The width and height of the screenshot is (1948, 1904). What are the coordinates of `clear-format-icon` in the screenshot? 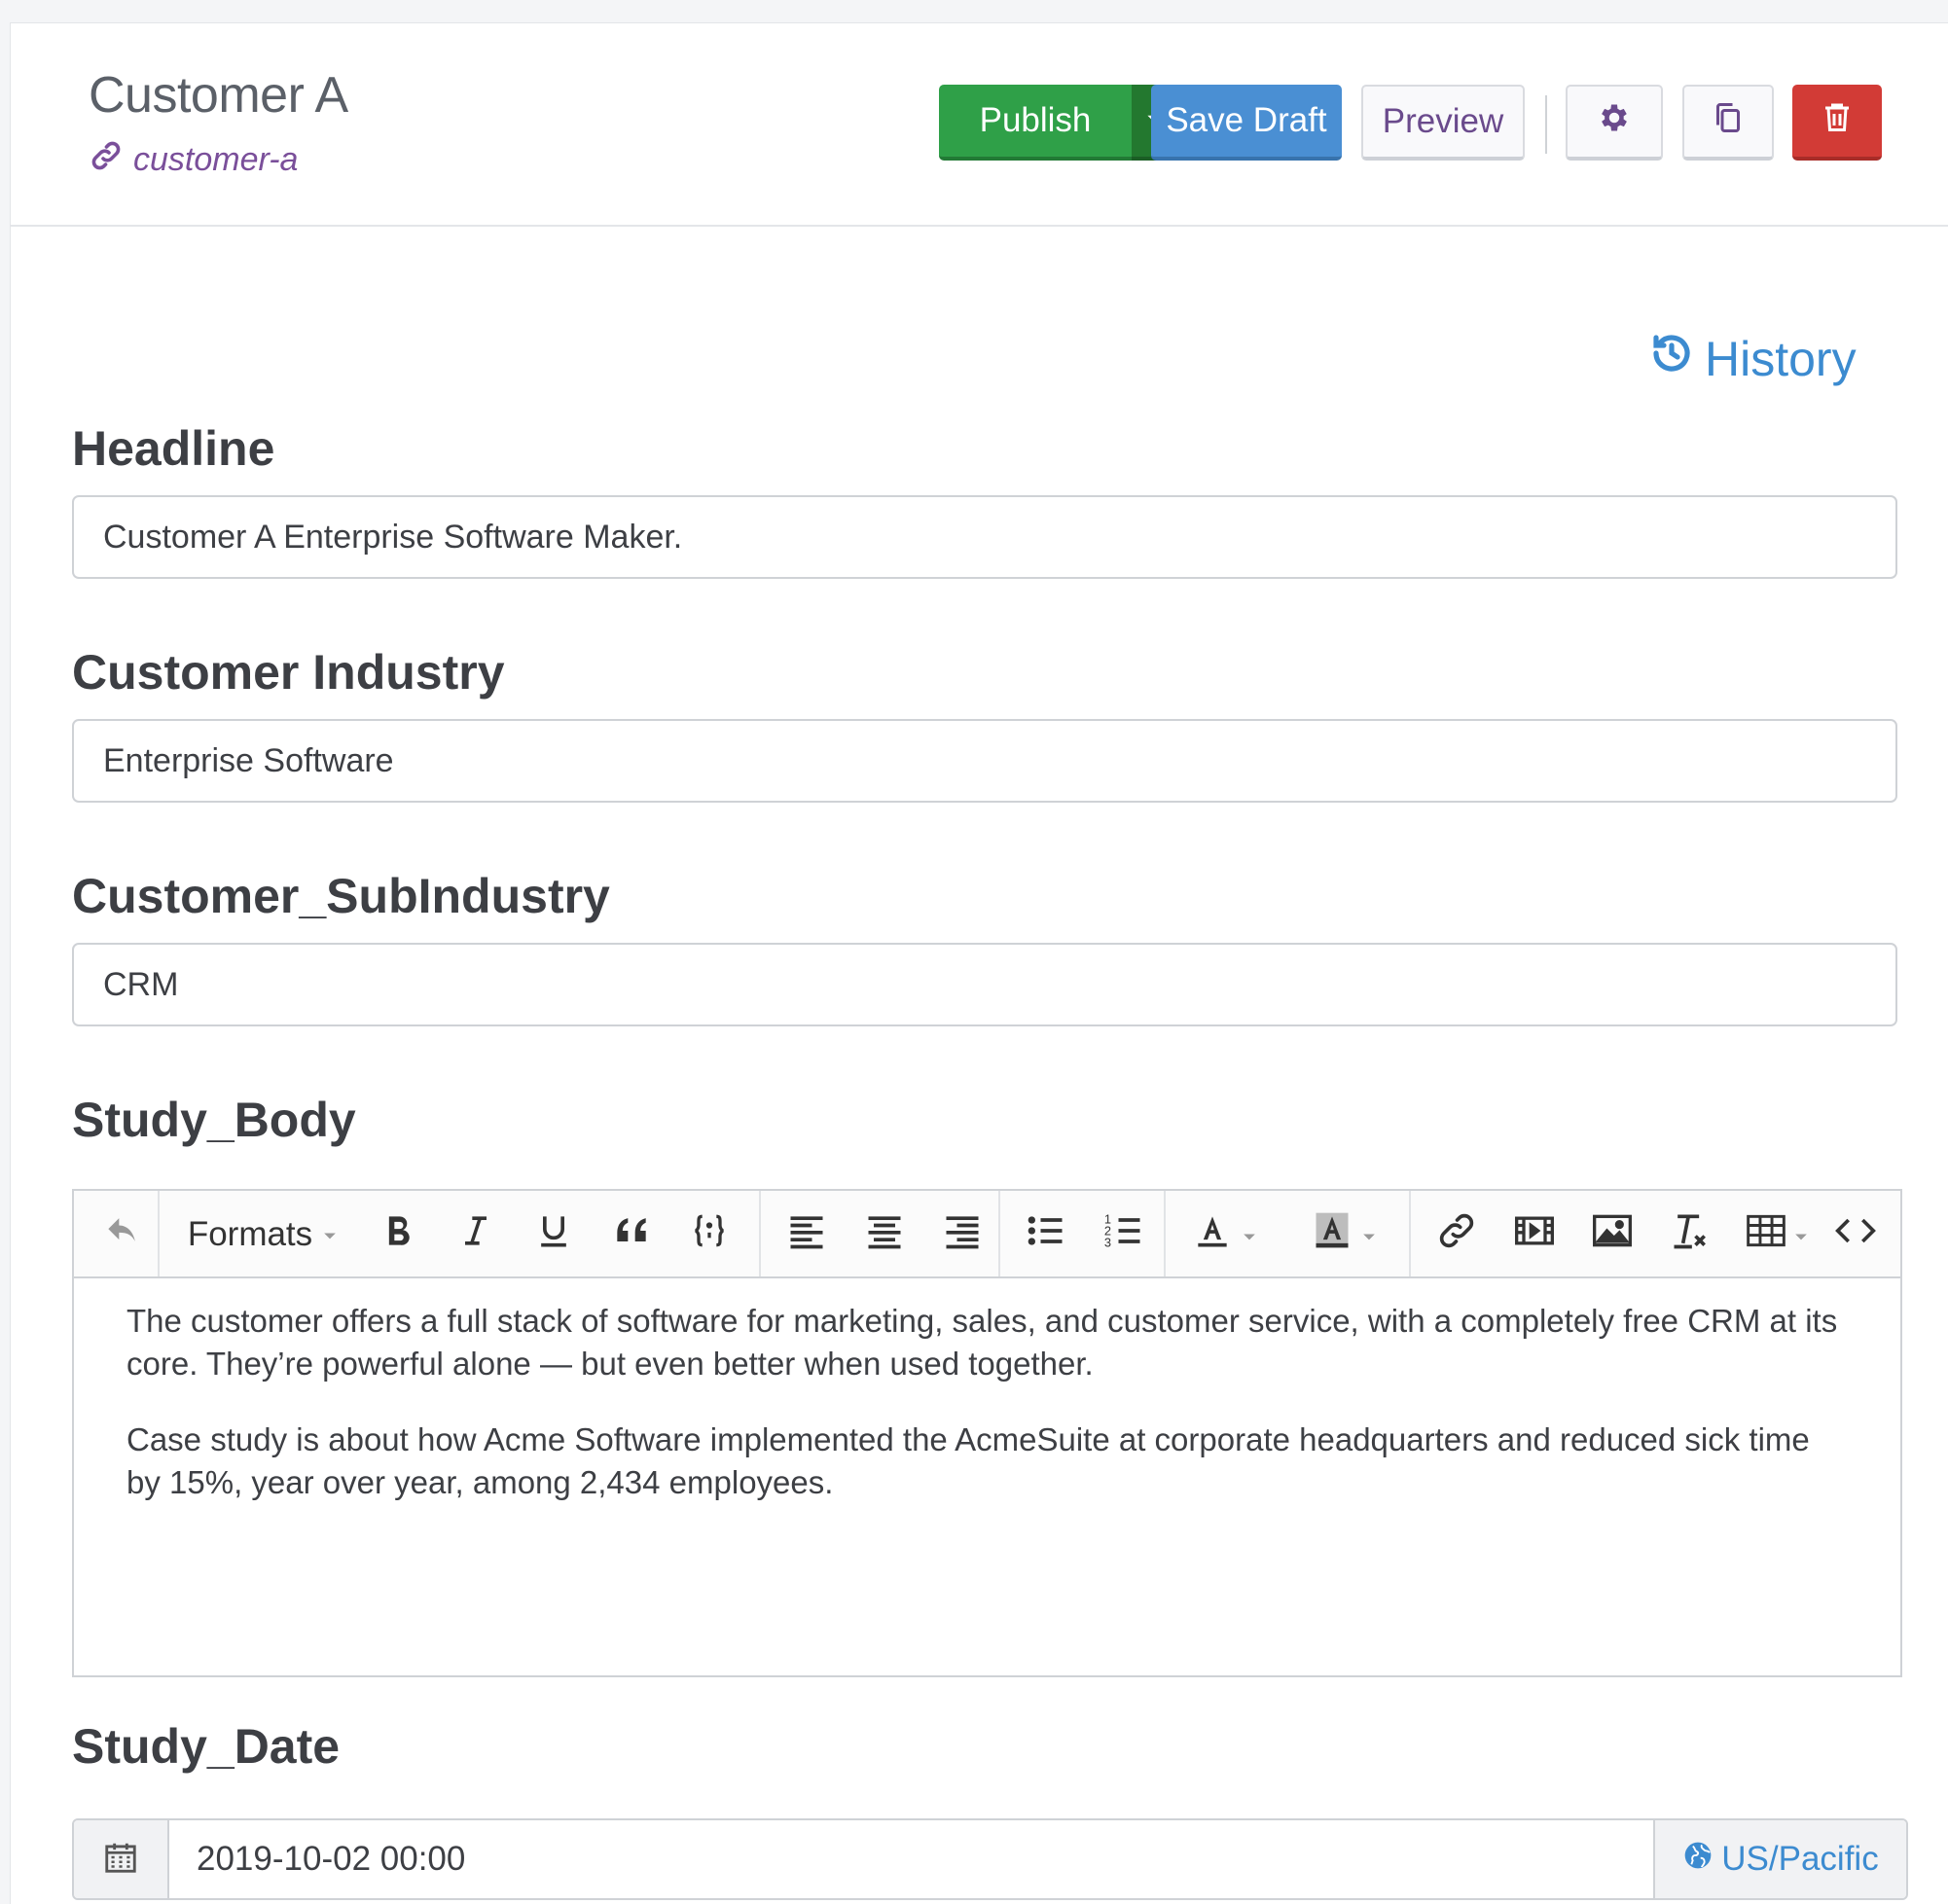 It's located at (1690, 1235).